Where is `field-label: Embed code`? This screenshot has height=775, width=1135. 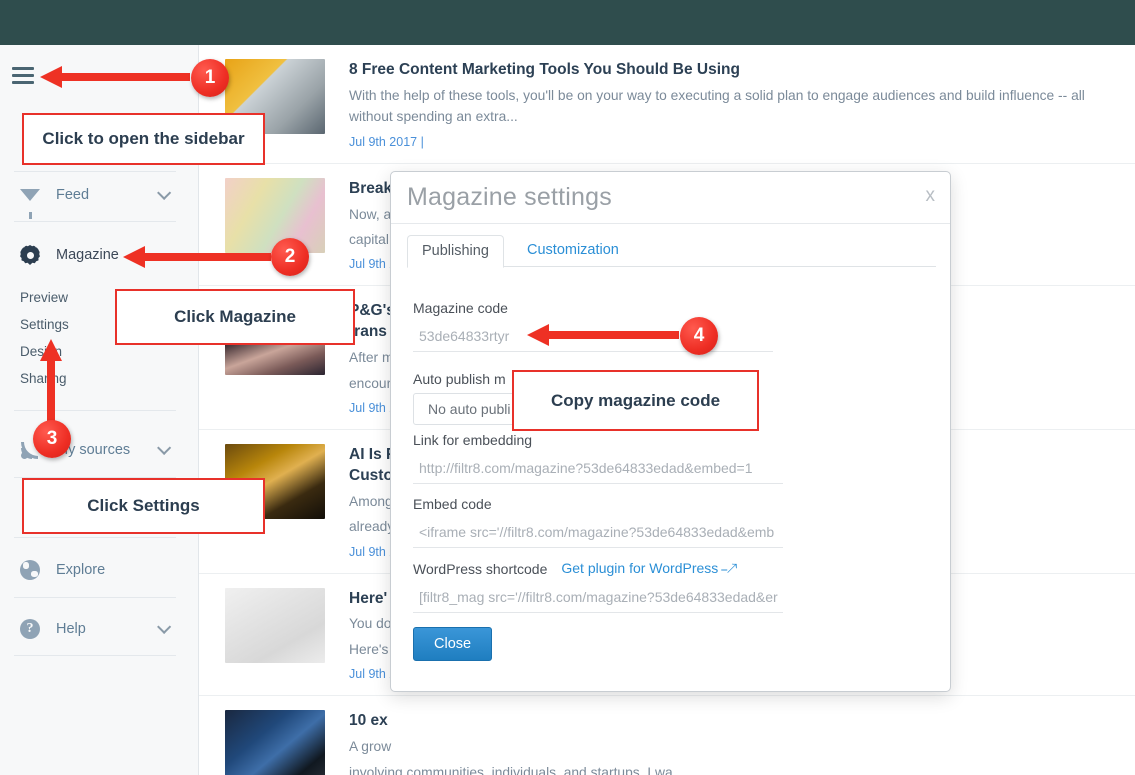 field-label: Embed code is located at coordinates (452, 504).